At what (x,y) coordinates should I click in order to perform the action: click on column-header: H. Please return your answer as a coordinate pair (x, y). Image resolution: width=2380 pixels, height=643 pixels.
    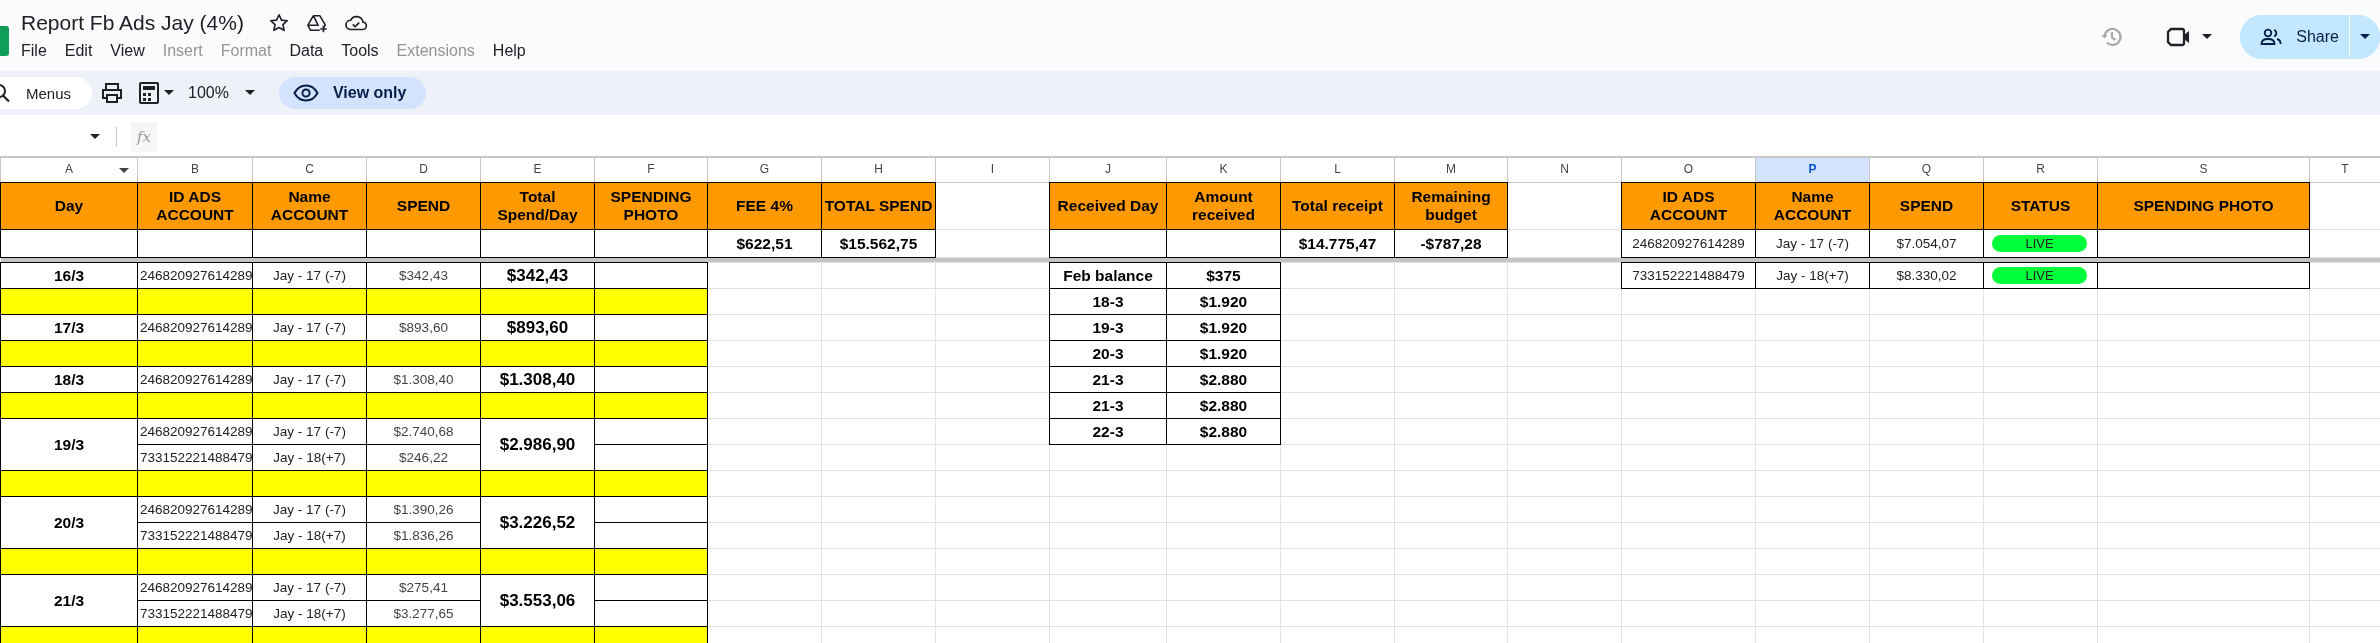
    Looking at the image, I should click on (878, 170).